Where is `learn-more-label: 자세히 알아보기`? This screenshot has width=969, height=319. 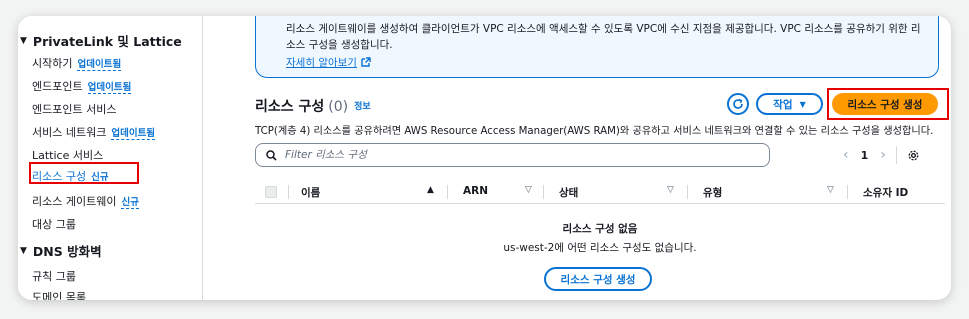
learn-more-label: 자세히 알아보기 is located at coordinates (321, 63).